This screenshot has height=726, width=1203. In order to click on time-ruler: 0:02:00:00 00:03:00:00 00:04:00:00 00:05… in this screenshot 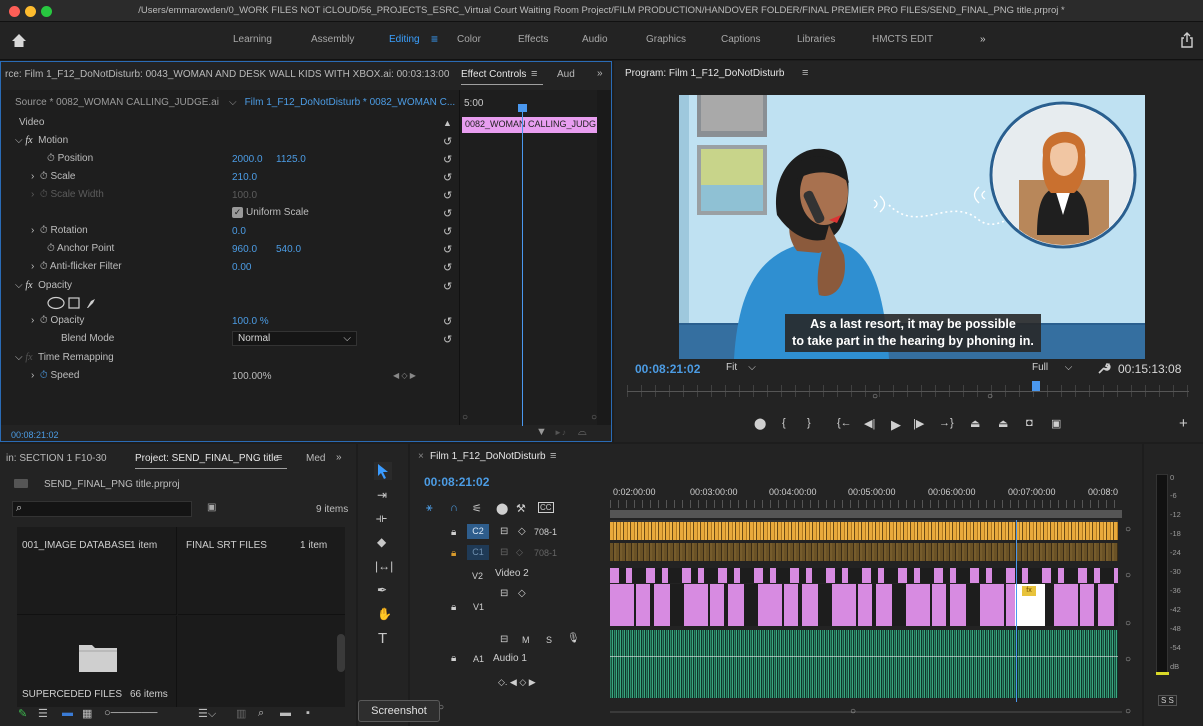, I will do `click(866, 497)`.